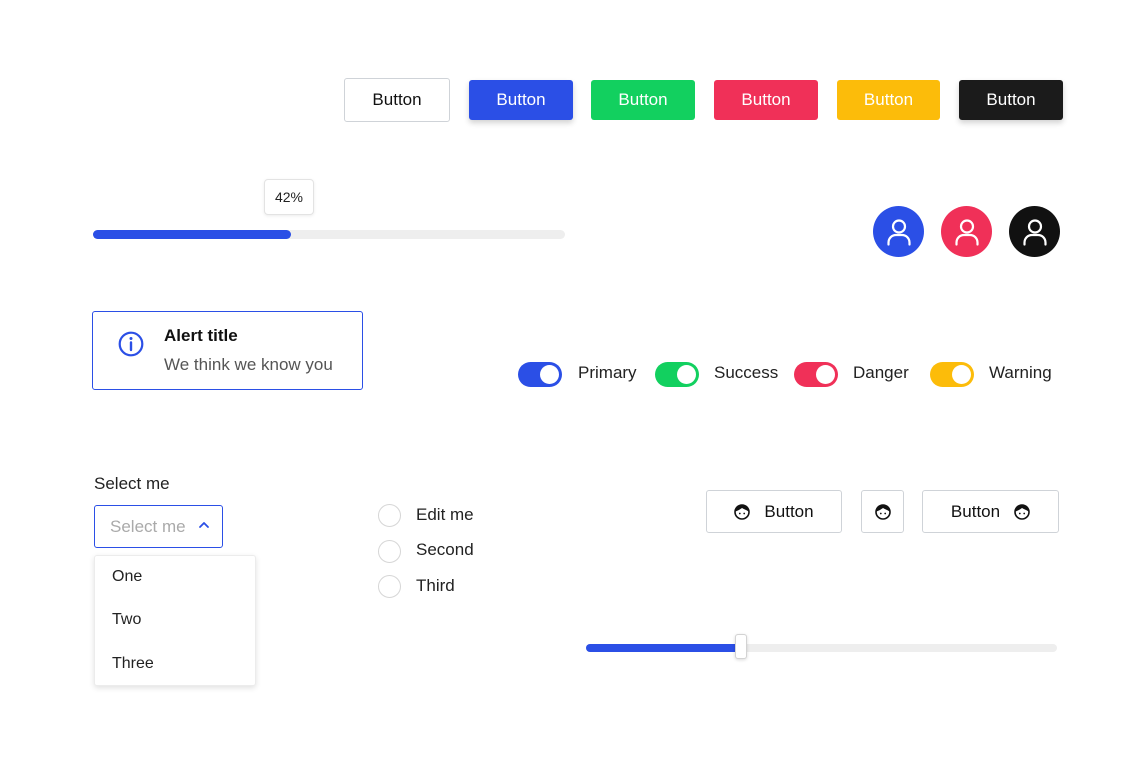  What do you see at coordinates (389, 515) in the screenshot?
I see `radio-edit-me` at bounding box center [389, 515].